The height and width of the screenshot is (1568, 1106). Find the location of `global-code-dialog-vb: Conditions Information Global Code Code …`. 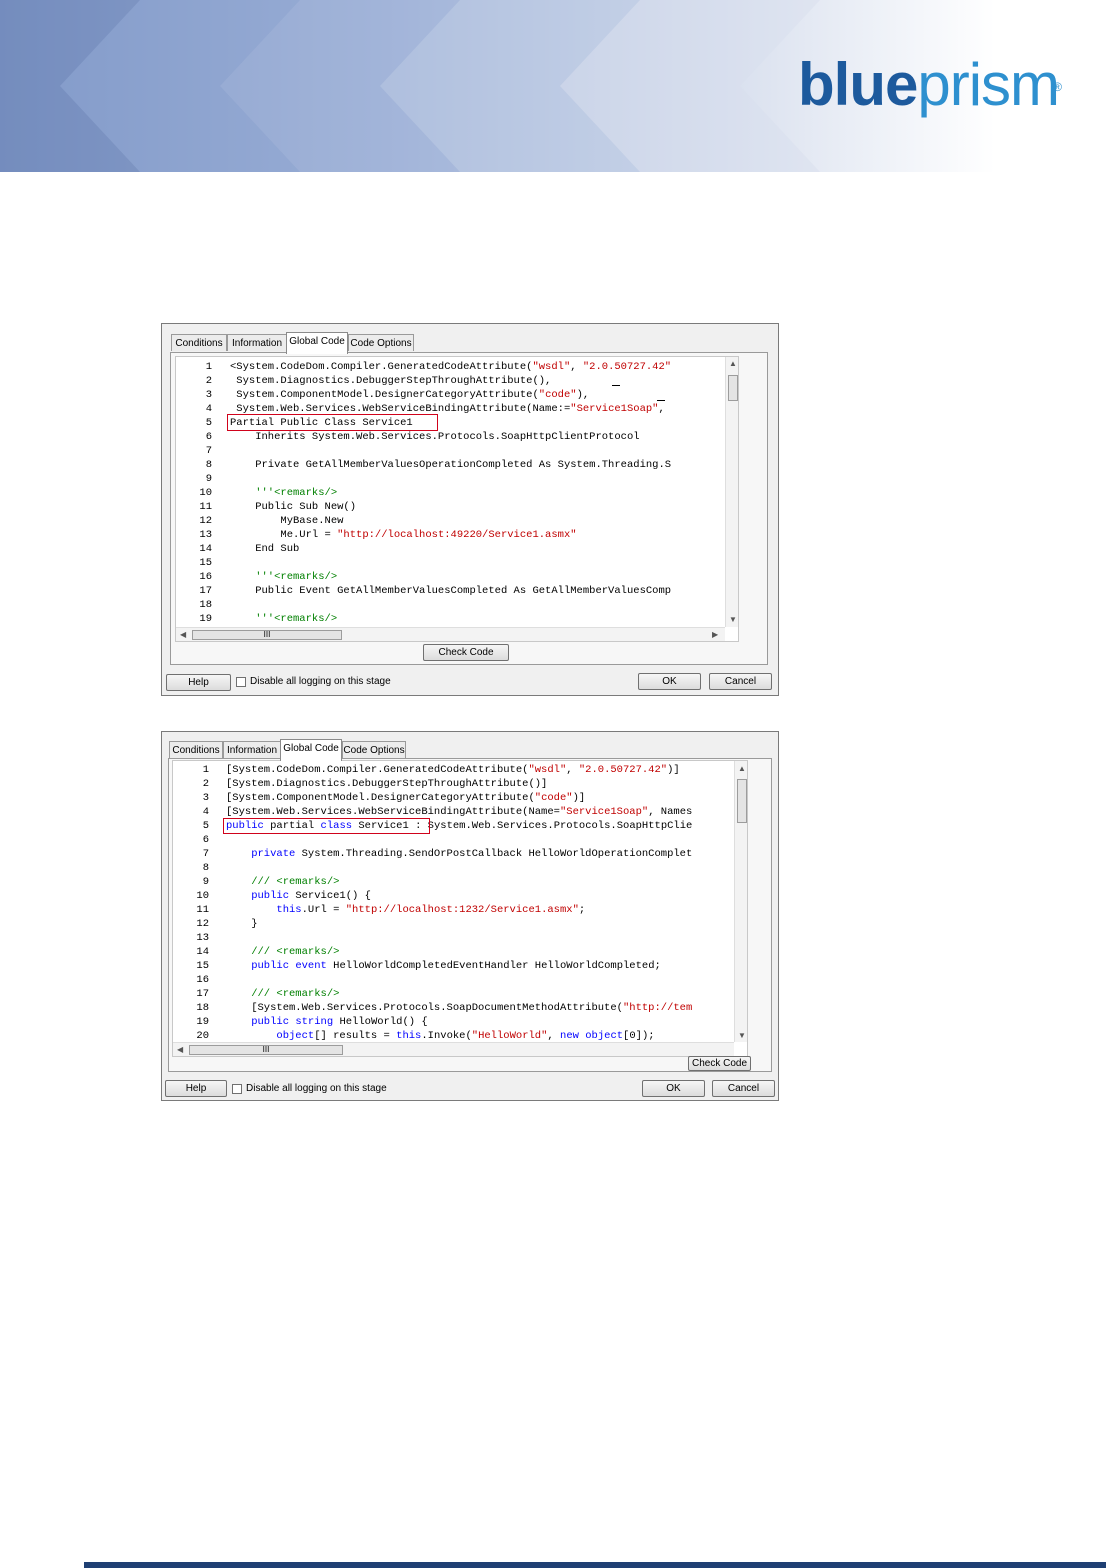

global-code-dialog-vb: Conditions Information Global Code Code … is located at coordinates (470, 509).